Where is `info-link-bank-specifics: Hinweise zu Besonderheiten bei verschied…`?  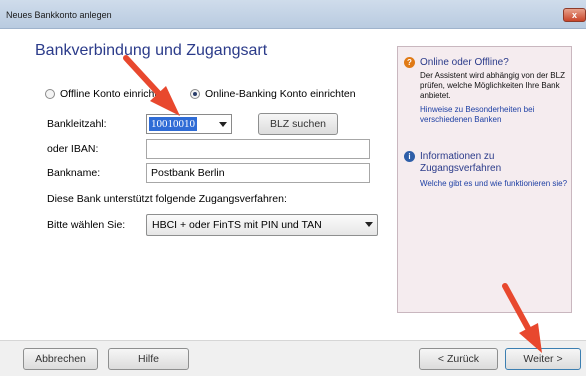
info-link-bank-specifics: Hinweise zu Besonderheiten bei verschied… is located at coordinates (494, 115).